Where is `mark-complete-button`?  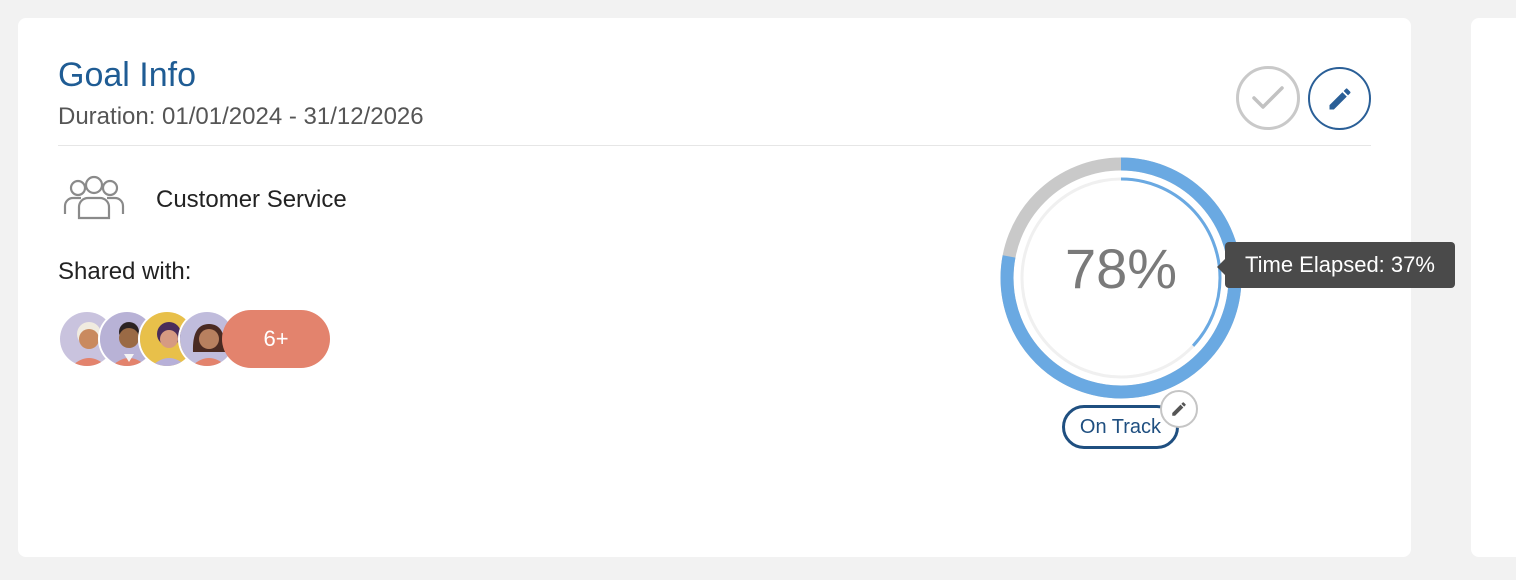 mark-complete-button is located at coordinates (1268, 98).